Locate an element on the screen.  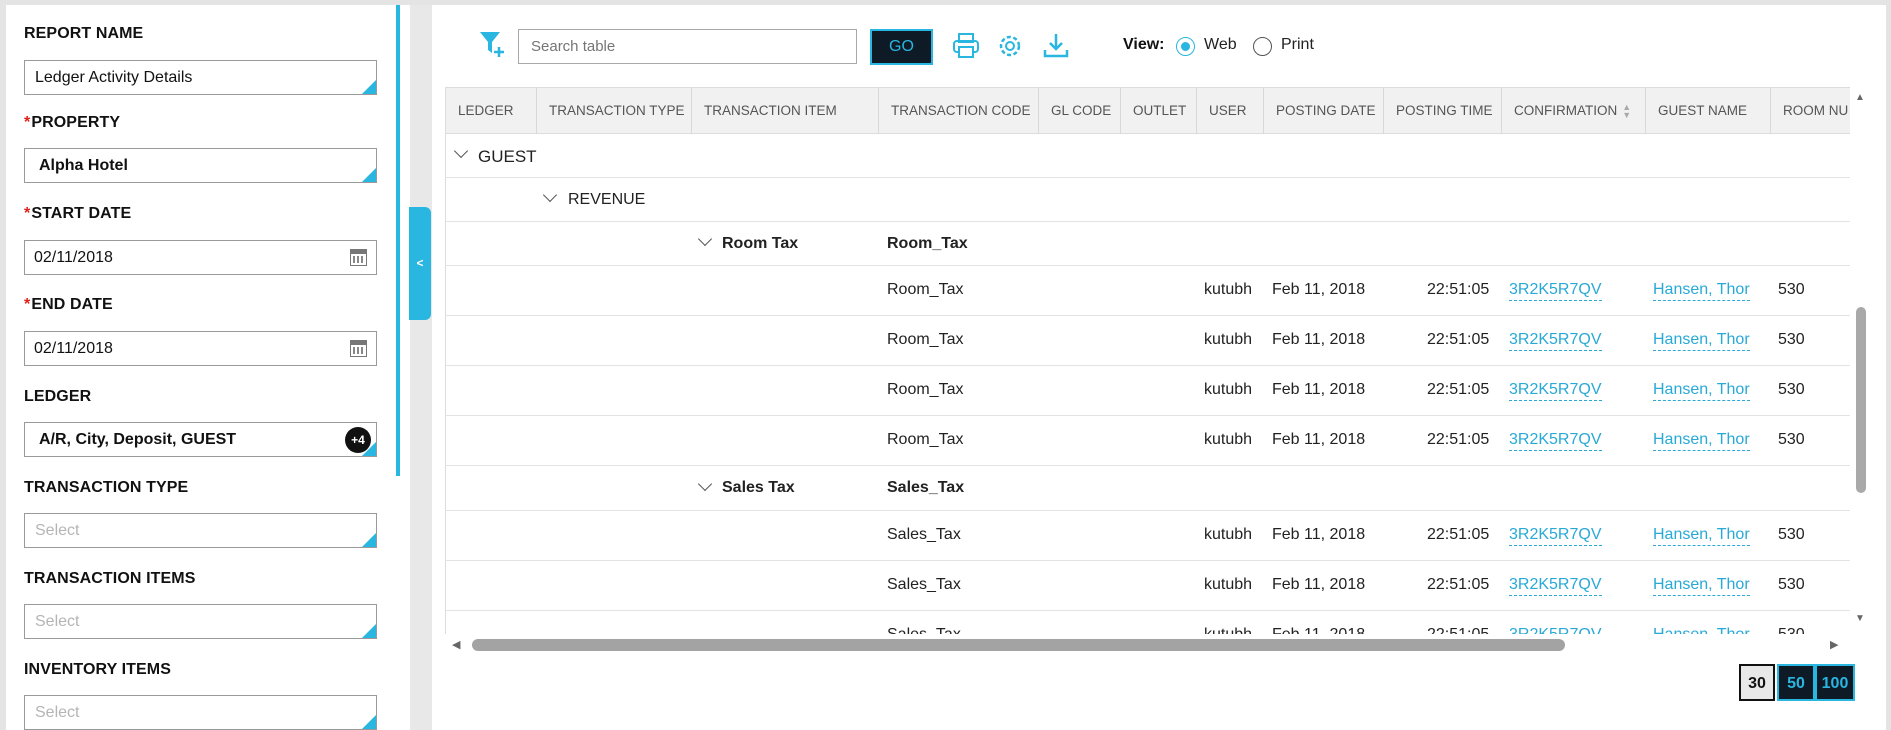
view-web-label: Web is located at coordinates (1220, 45).